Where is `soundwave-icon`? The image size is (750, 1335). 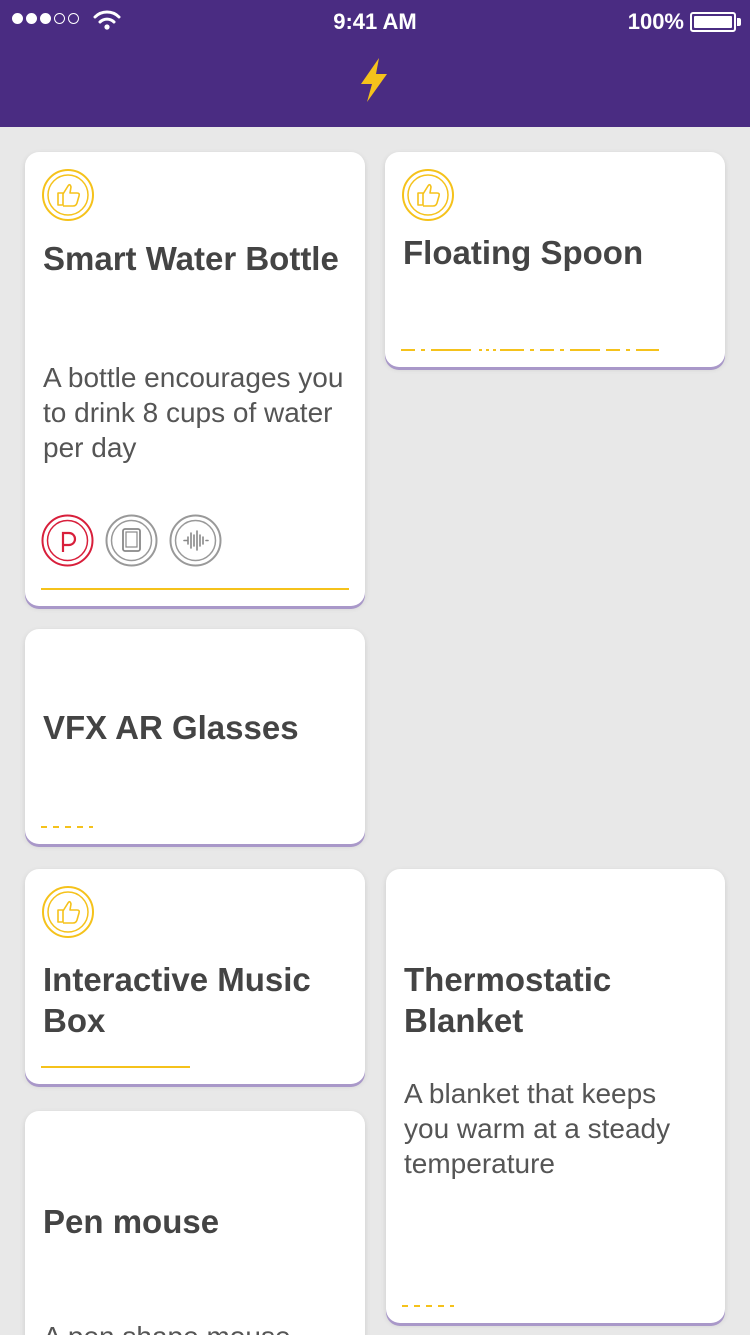
soundwave-icon is located at coordinates (195, 540).